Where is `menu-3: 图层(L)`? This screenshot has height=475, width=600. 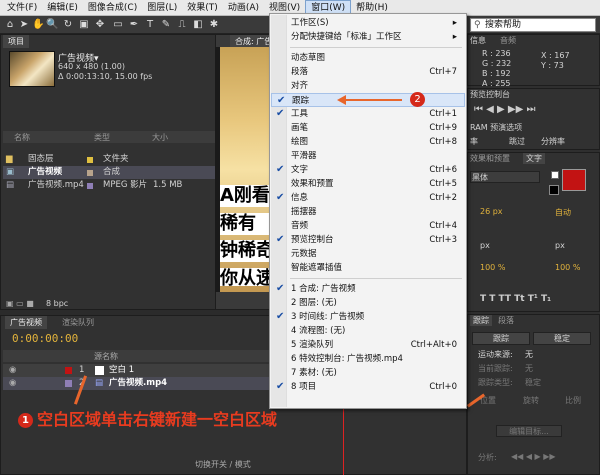
menu-3: 图层(L) is located at coordinates (162, 8).